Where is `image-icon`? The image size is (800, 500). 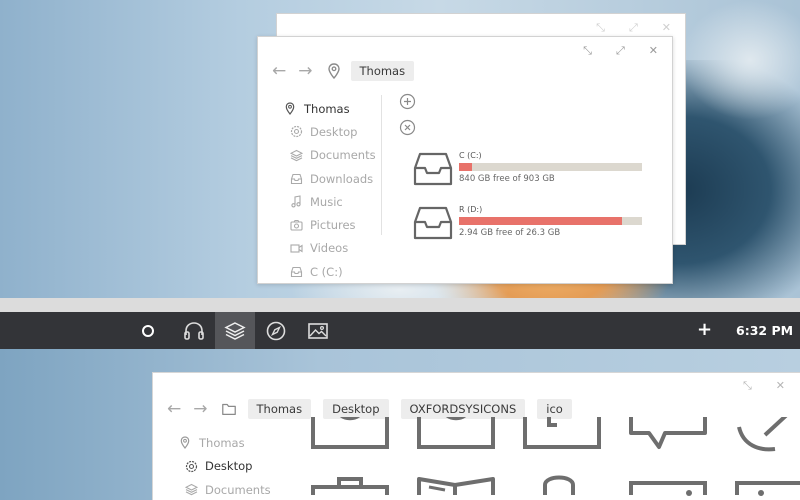 image-icon is located at coordinates (318, 330).